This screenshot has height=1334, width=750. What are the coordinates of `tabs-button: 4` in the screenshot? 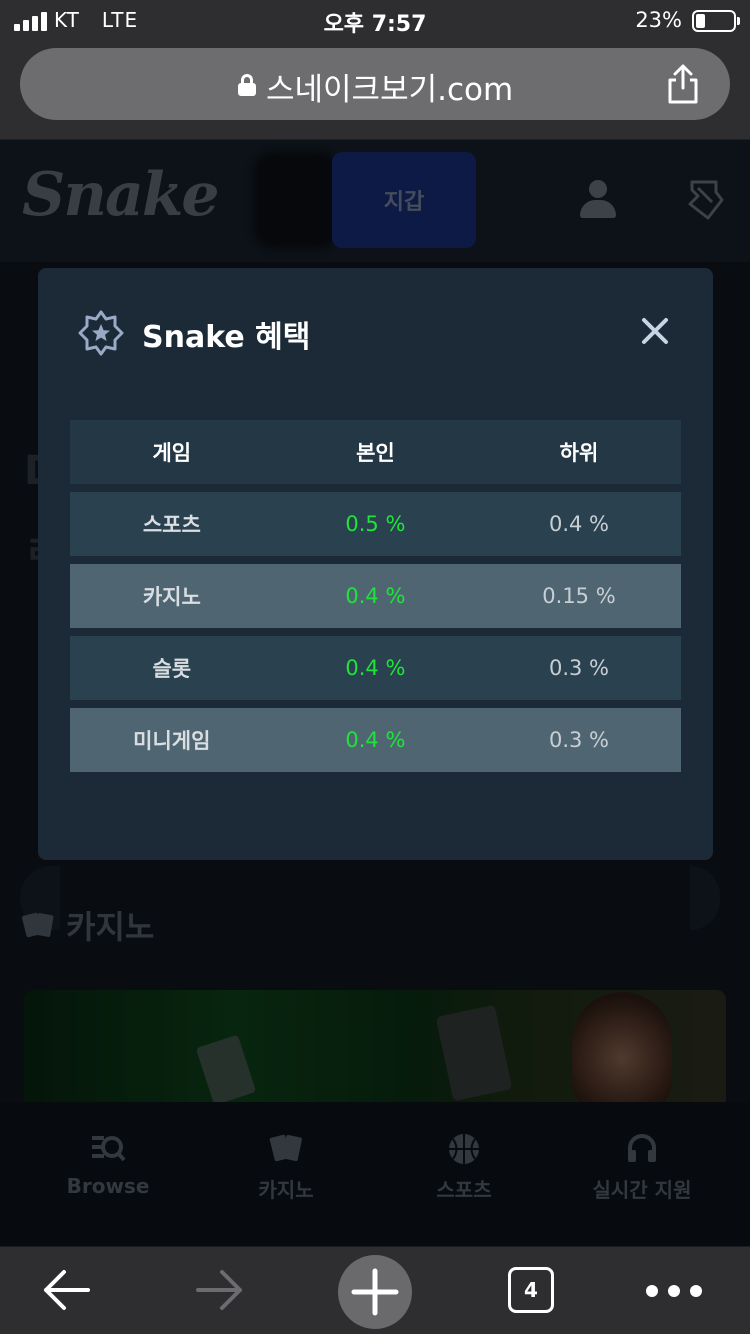 It's located at (531, 1290).